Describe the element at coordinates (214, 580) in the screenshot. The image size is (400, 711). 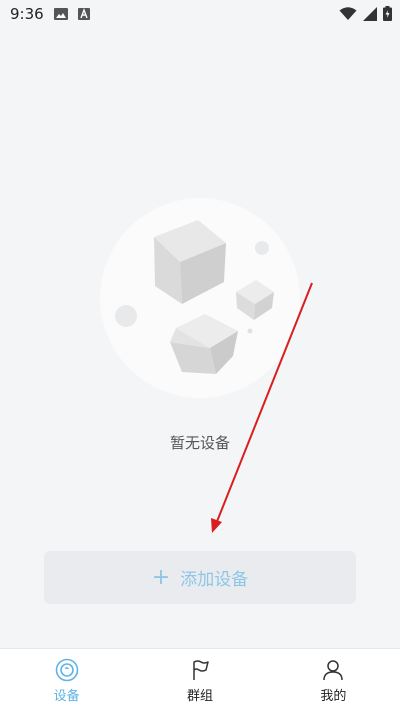
I see `add-device-label: 添加设备` at that location.